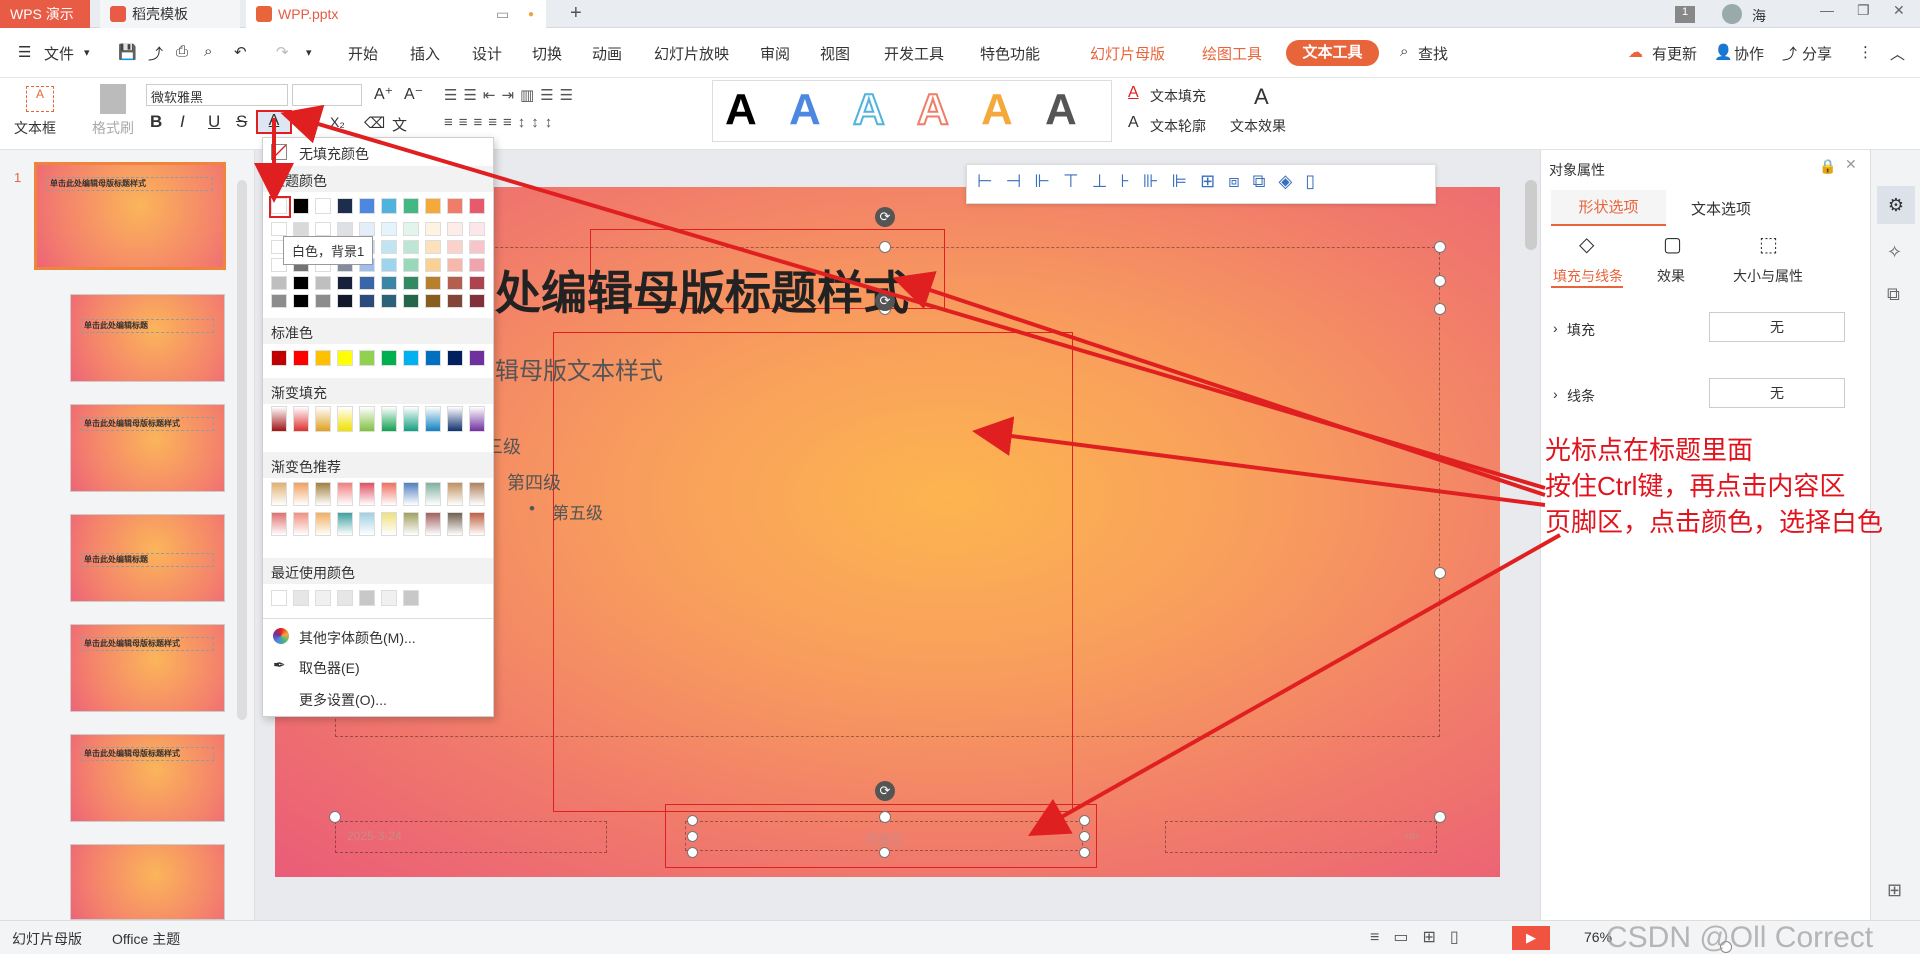  I want to click on lock-icon: 🔒, so click(1827, 166).